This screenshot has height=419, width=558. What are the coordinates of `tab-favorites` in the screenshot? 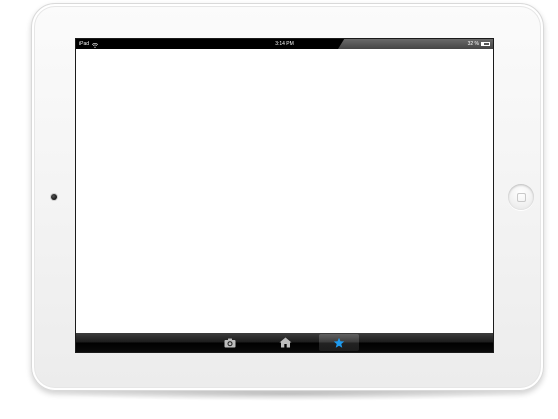 It's located at (339, 342).